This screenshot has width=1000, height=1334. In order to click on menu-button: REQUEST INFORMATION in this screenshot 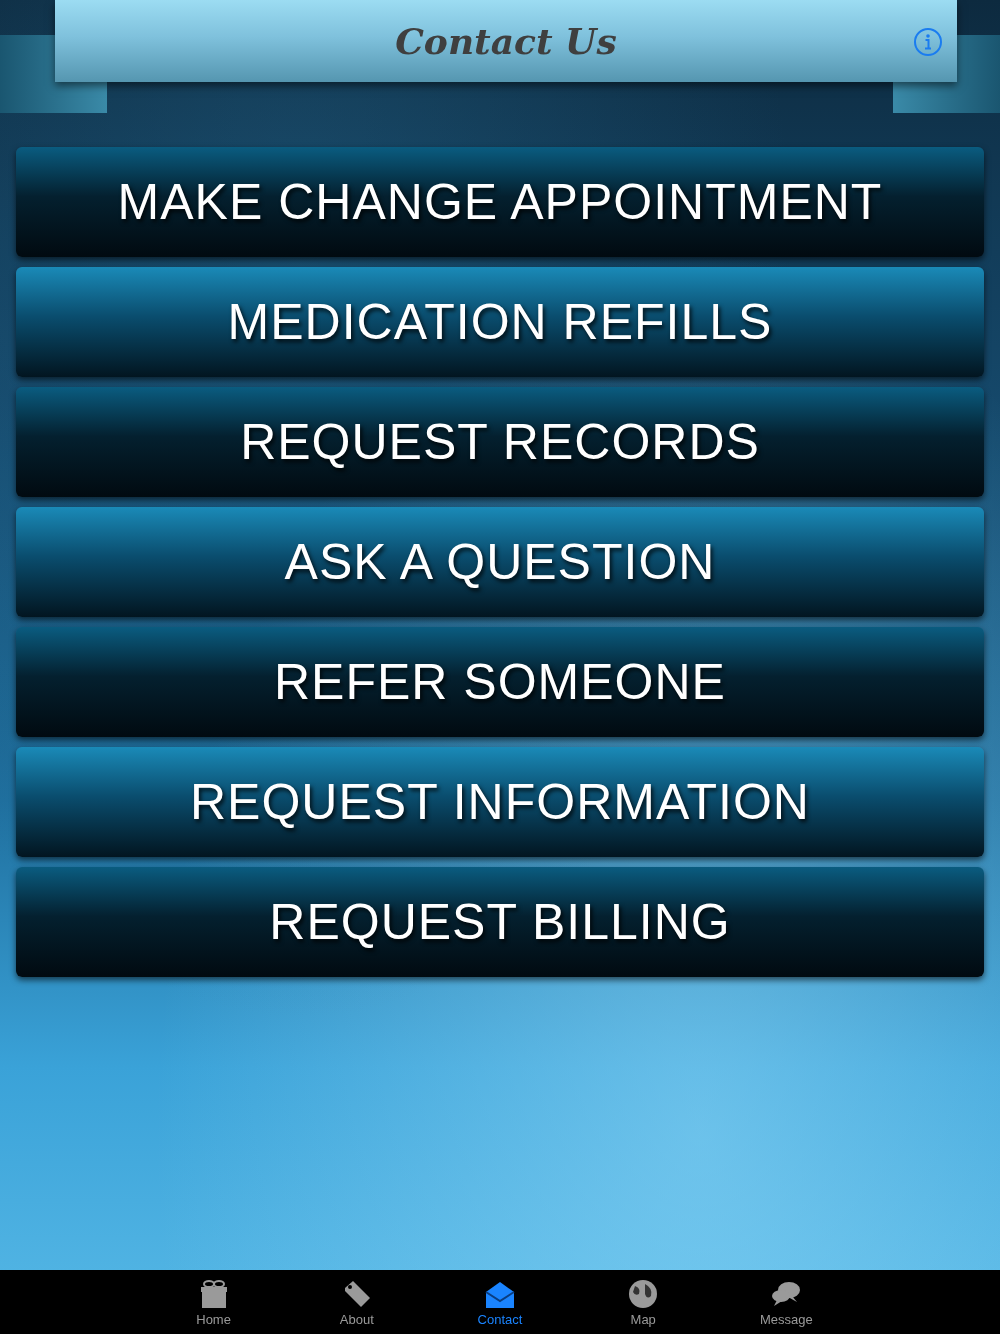, I will do `click(500, 802)`.